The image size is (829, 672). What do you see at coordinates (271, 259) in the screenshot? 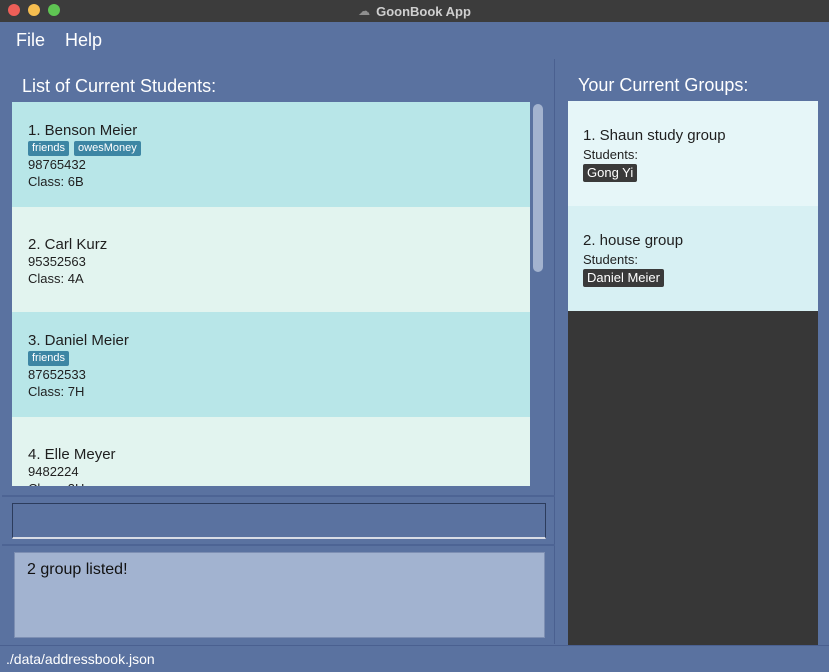
I see `student-card: 2. Carl Kurz 95352563 Class: 4A` at bounding box center [271, 259].